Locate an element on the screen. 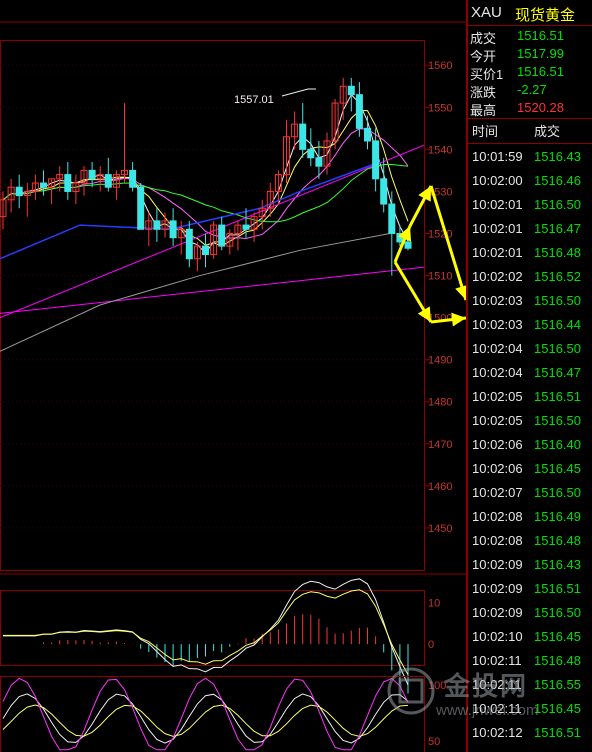 This screenshot has height=752, width=592. quote-value: -2.27 is located at coordinates (532, 89).